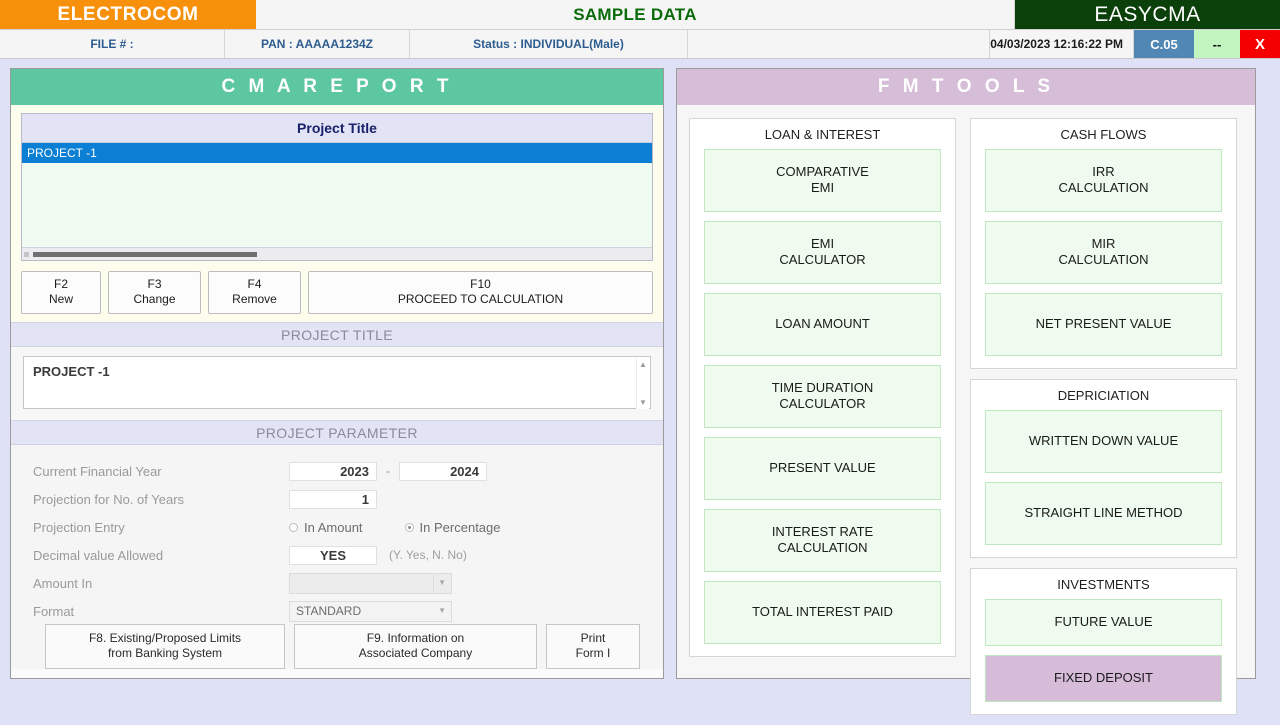 The image size is (1280, 725). I want to click on radio-in-percentage-label: In Percentage, so click(460, 527).